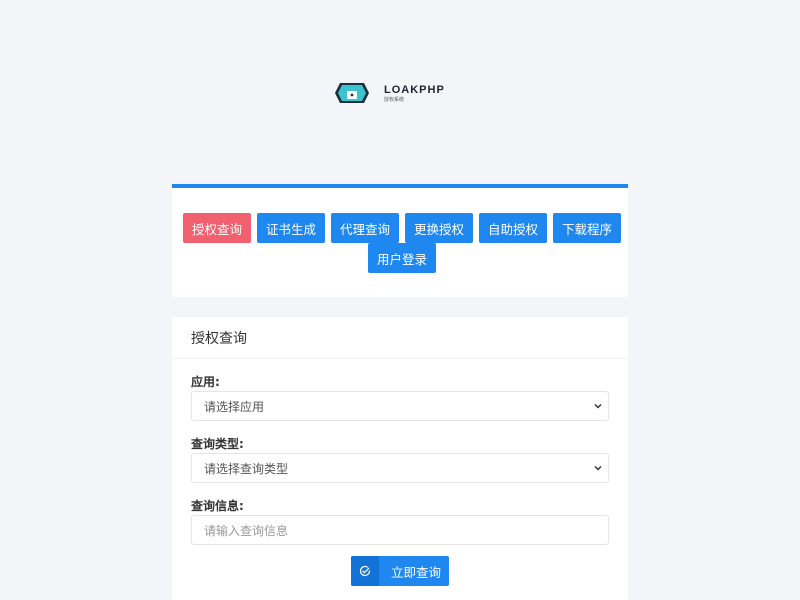  Describe the element at coordinates (400, 240) in the screenshot. I see `nav-panel: 授权查询 证书生成 代理查询 更换授权 自助授权 下载程序 用户登录` at that location.